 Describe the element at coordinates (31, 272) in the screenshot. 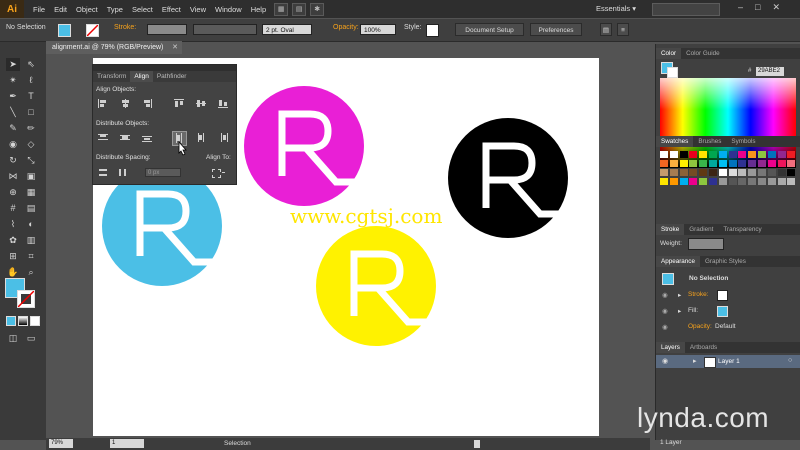

I see `zoom-tool-icon: ⌕` at that location.